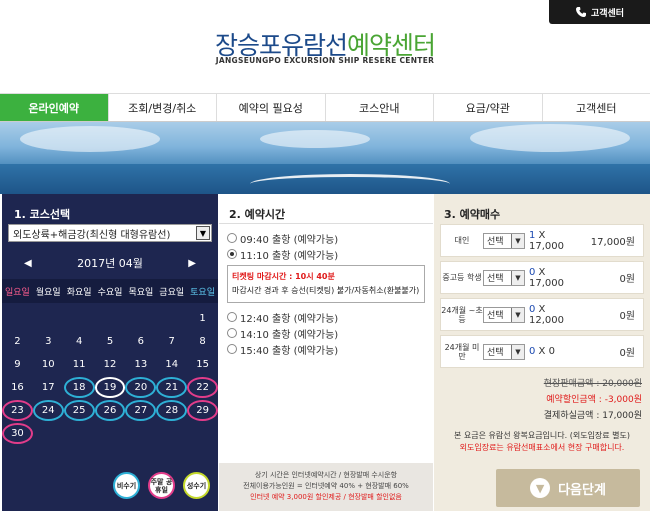 This screenshot has width=650, height=511. What do you see at coordinates (462, 351) in the screenshot?
I see `ticket-type-label: 24개월 미만` at bounding box center [462, 351].